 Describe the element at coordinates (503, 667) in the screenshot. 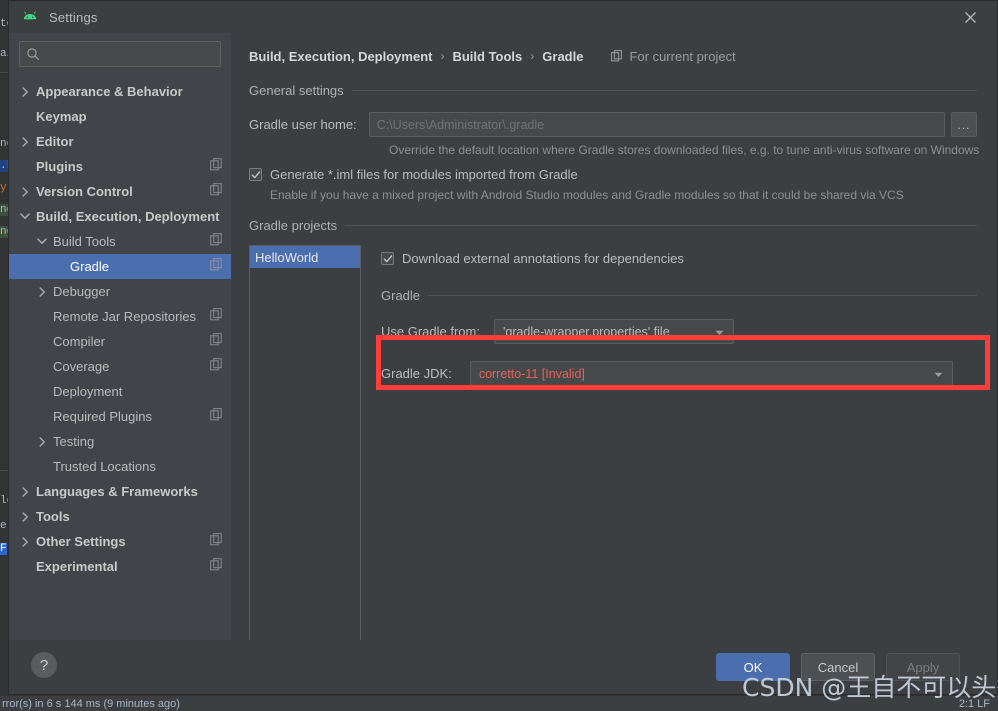

I see `dialog-footer: ? OK Cancel Apply` at that location.